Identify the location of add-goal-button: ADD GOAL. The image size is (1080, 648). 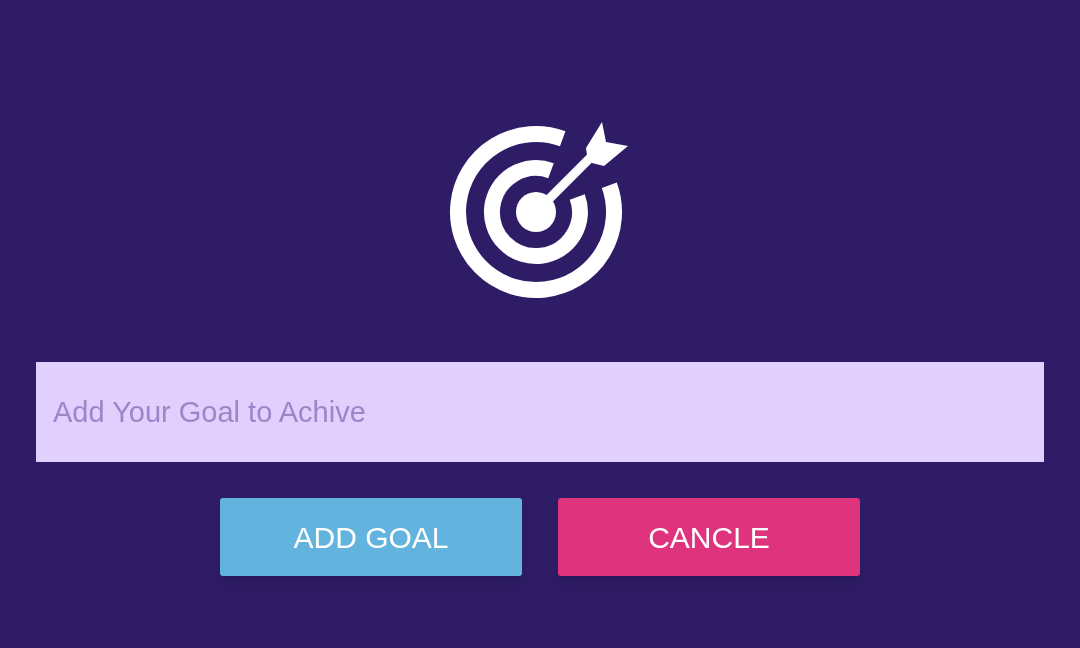
(371, 537).